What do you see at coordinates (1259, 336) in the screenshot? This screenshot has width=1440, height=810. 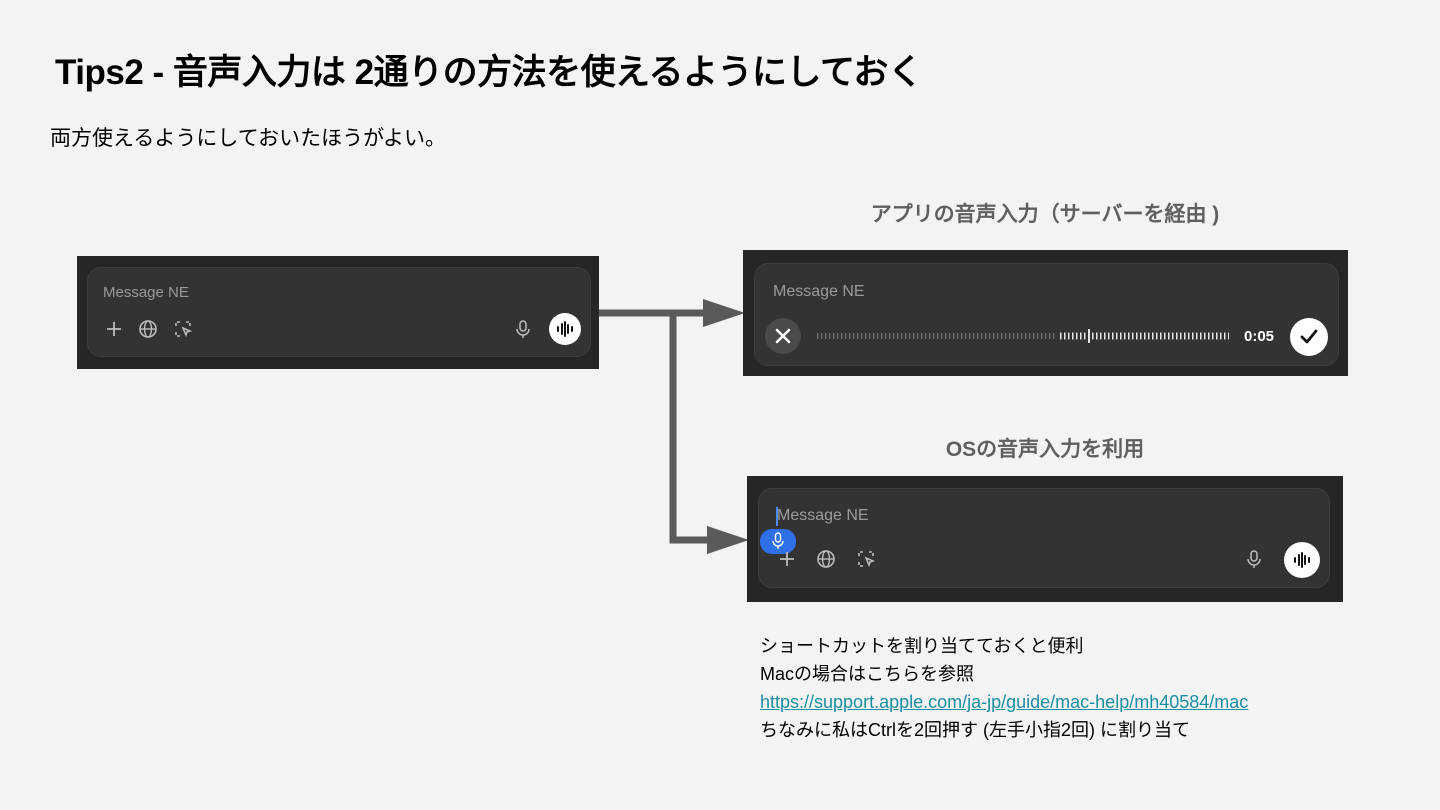 I see `recording-timer: 0:05` at bounding box center [1259, 336].